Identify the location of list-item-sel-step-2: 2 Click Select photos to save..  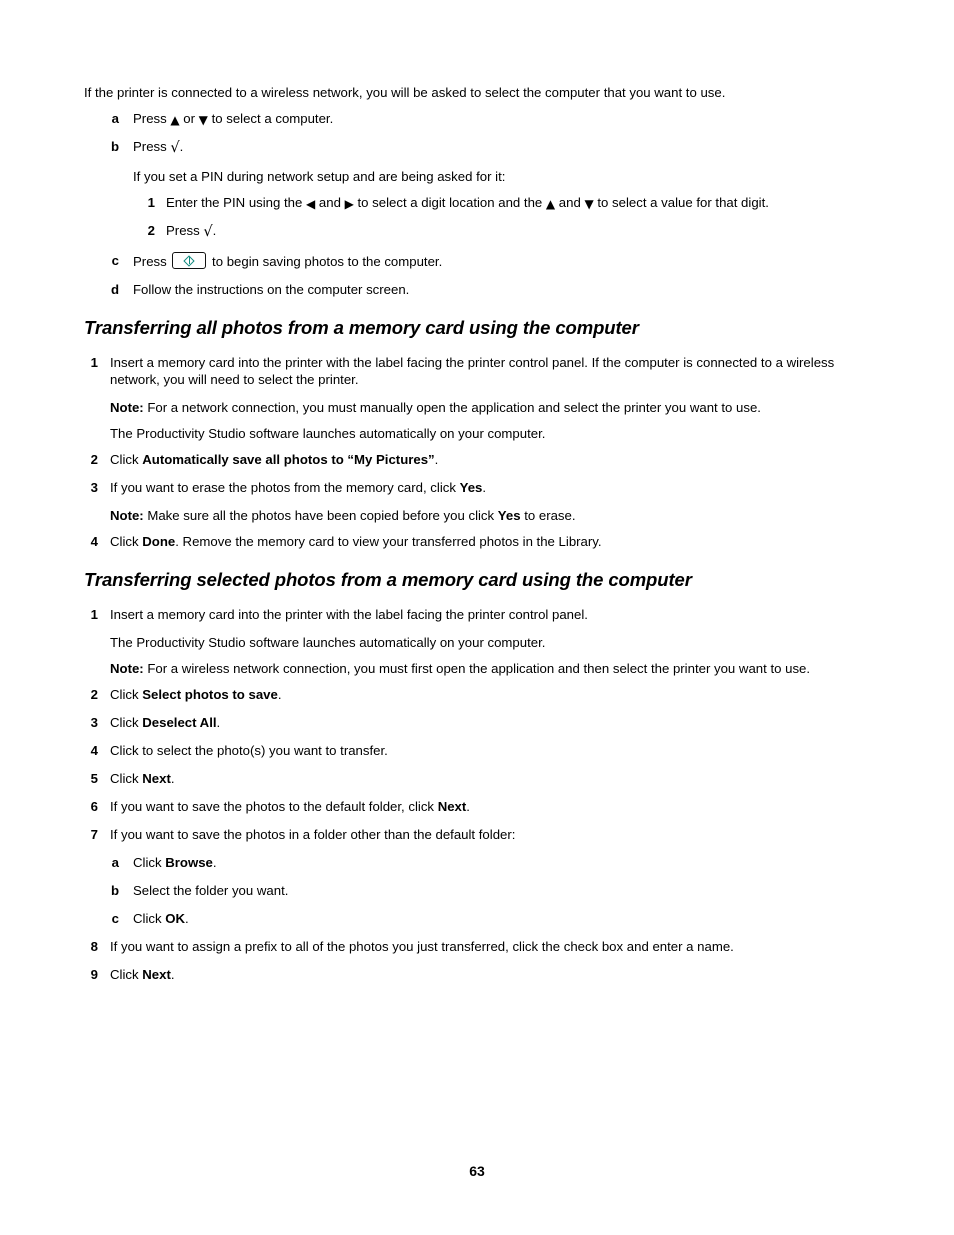
(479, 694).